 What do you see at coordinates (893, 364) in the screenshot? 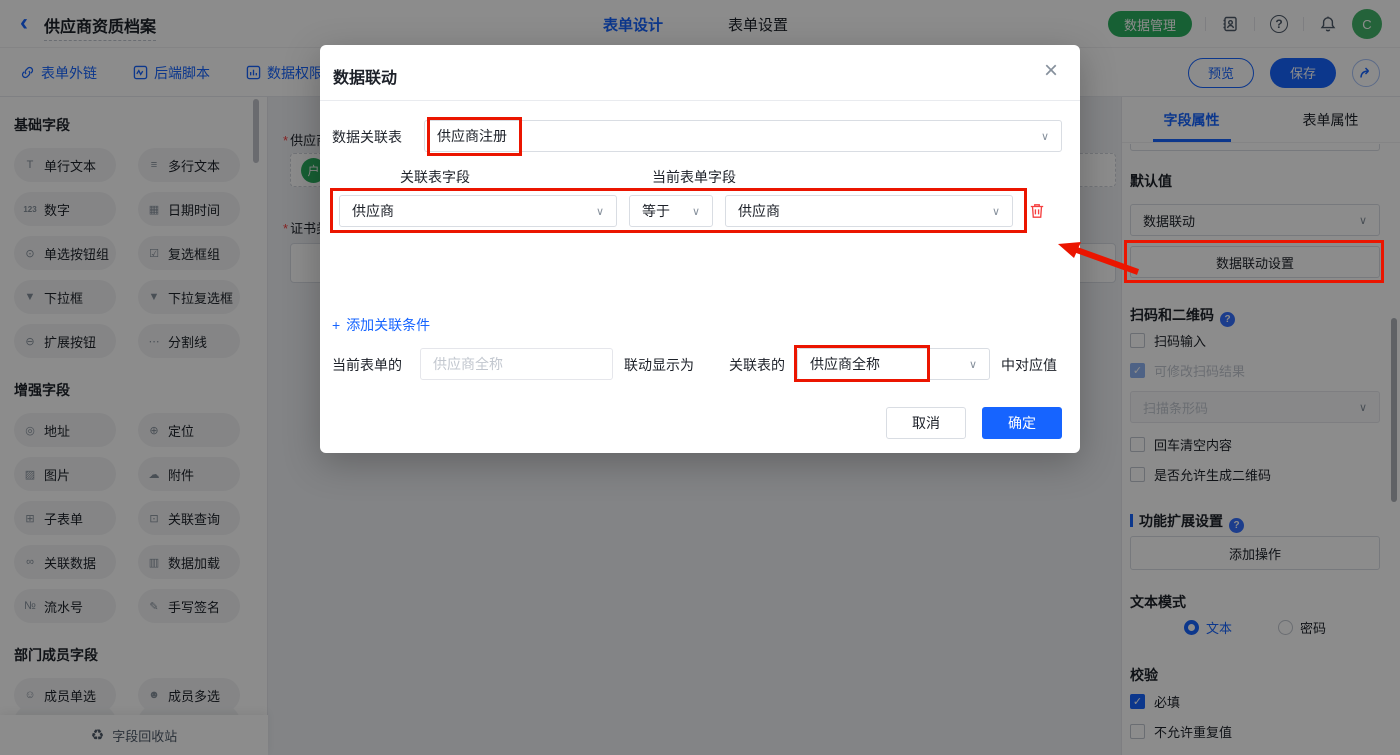
I see `display-field-select: 供应商全称 ∨` at bounding box center [893, 364].